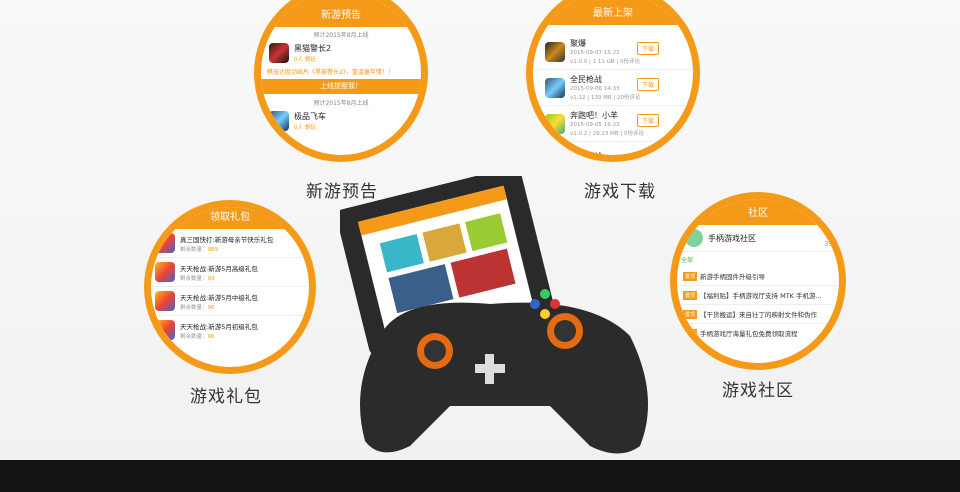 The width and height of the screenshot is (960, 492). Describe the element at coordinates (540, 30) in the screenshot. I see `latest-top-tab: 网` at that location.